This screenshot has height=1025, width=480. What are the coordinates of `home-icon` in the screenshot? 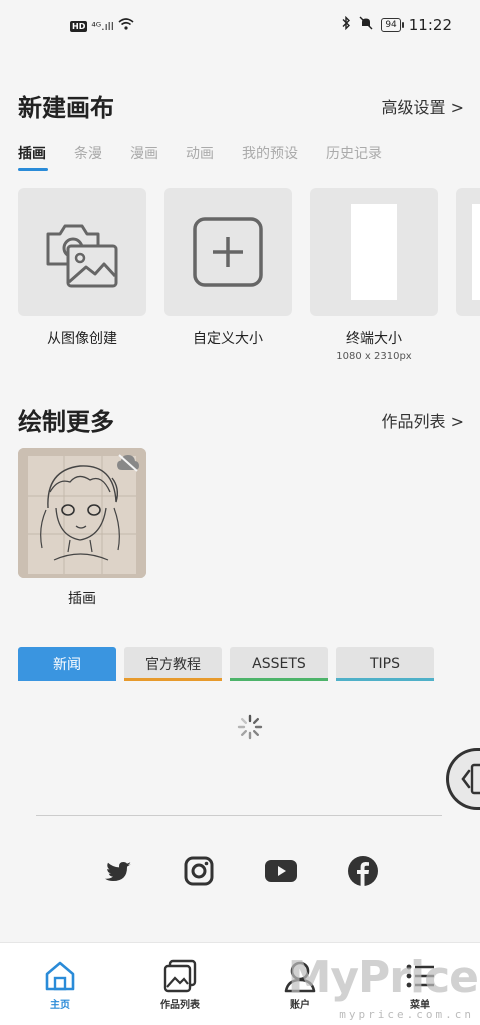 It's located at (60, 976).